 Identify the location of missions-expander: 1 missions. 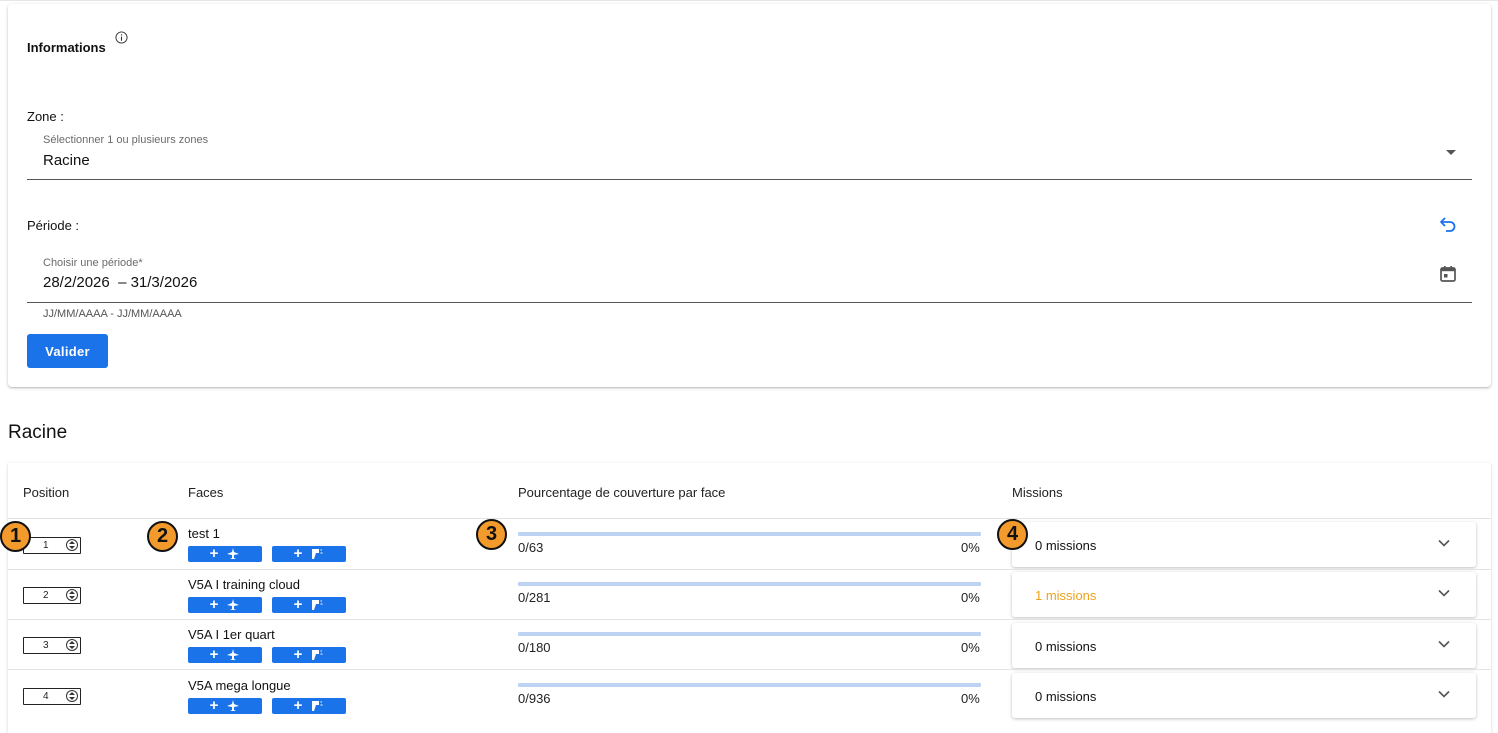
(1244, 594).